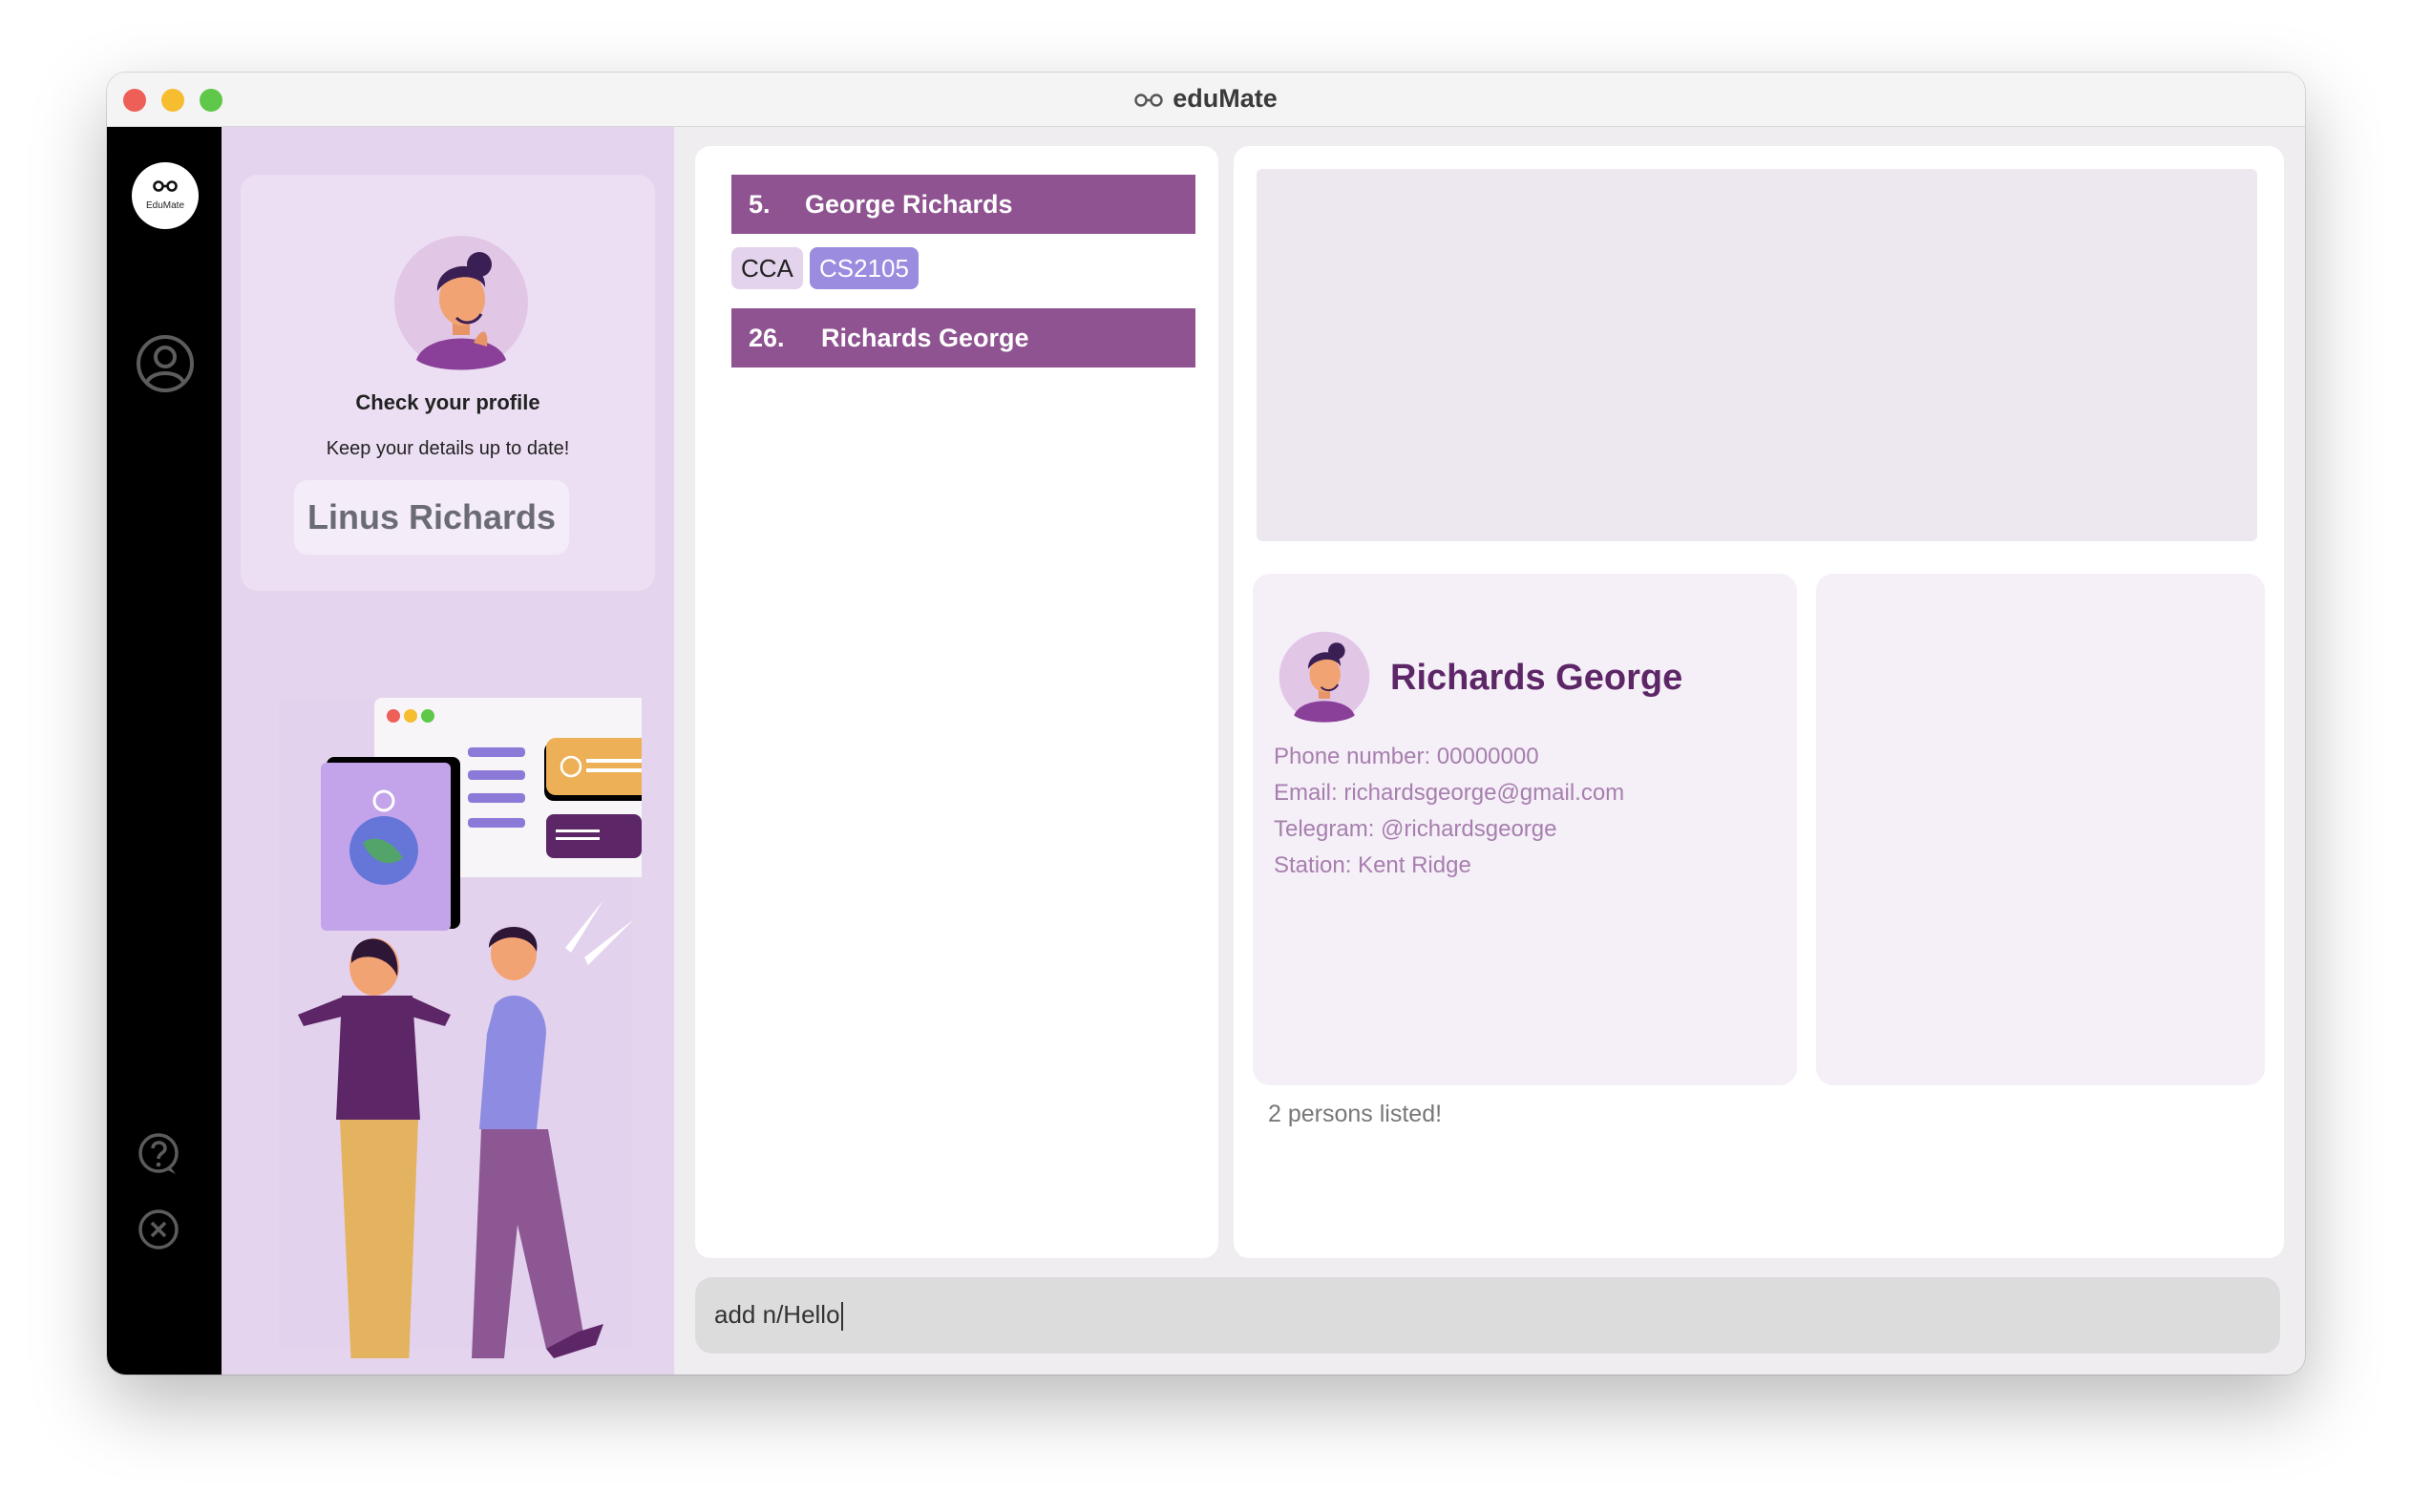 Image resolution: width=2410 pixels, height=1512 pixels. Describe the element at coordinates (165, 206) in the screenshot. I see `logo-text: EduMate` at that location.